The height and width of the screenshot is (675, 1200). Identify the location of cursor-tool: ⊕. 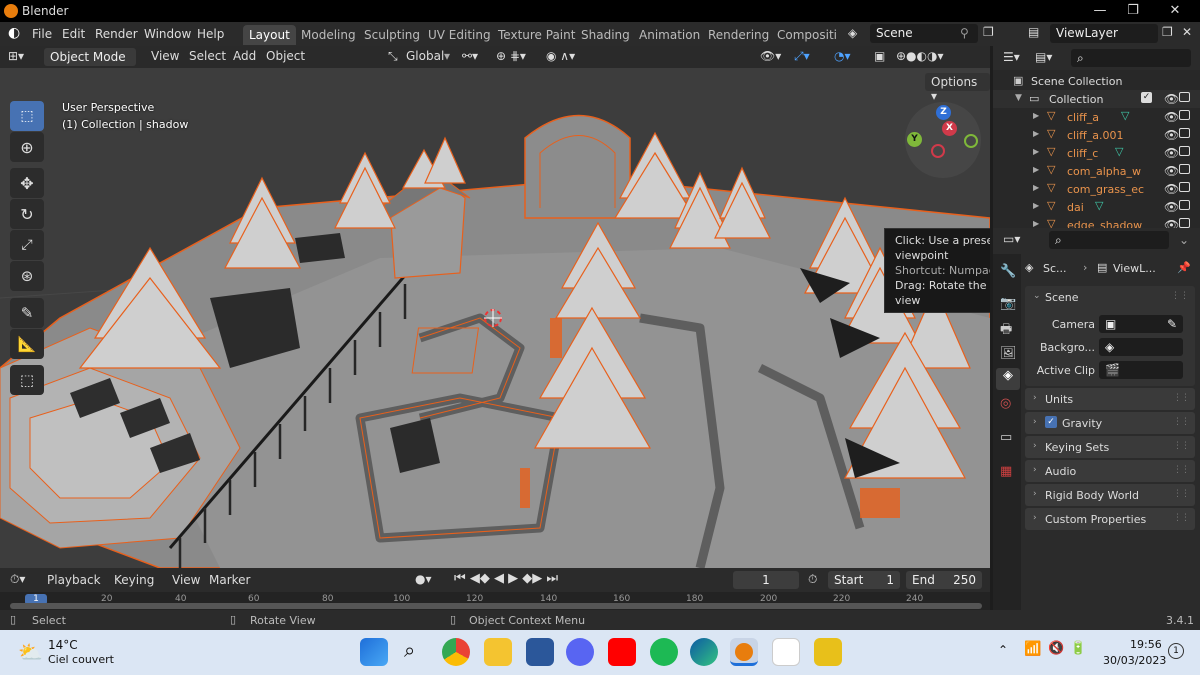
(27, 147).